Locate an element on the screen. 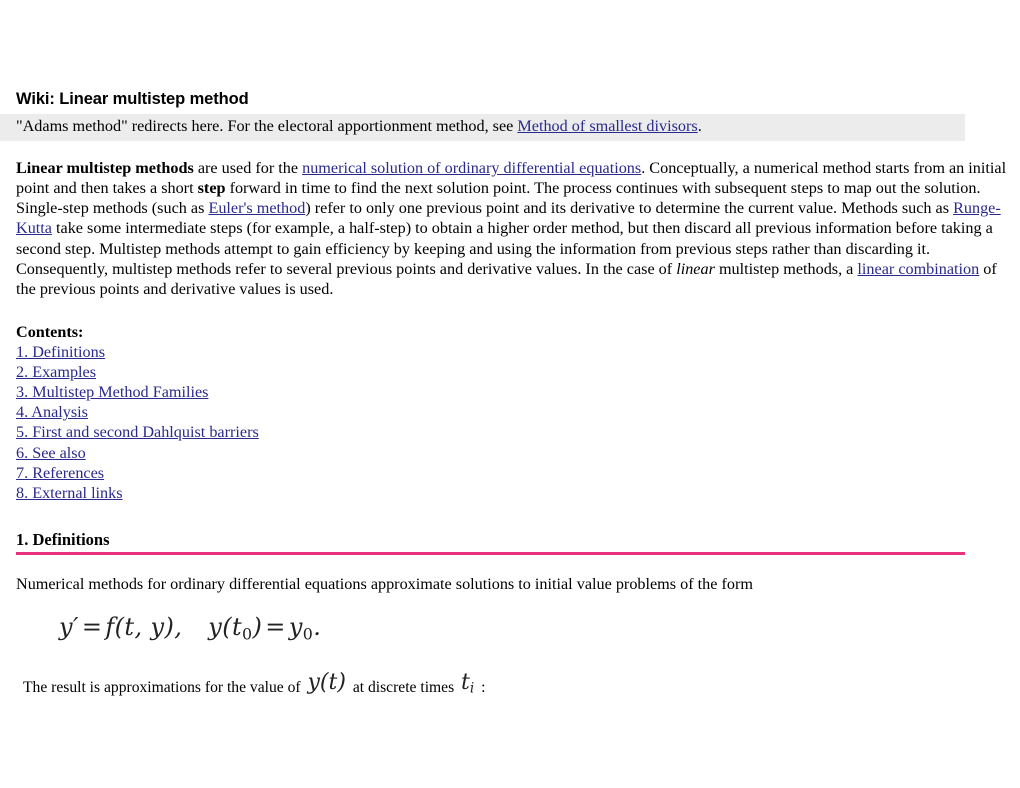 This screenshot has height=788, width=1020. list-item: 2. Examples is located at coordinates (518, 372).